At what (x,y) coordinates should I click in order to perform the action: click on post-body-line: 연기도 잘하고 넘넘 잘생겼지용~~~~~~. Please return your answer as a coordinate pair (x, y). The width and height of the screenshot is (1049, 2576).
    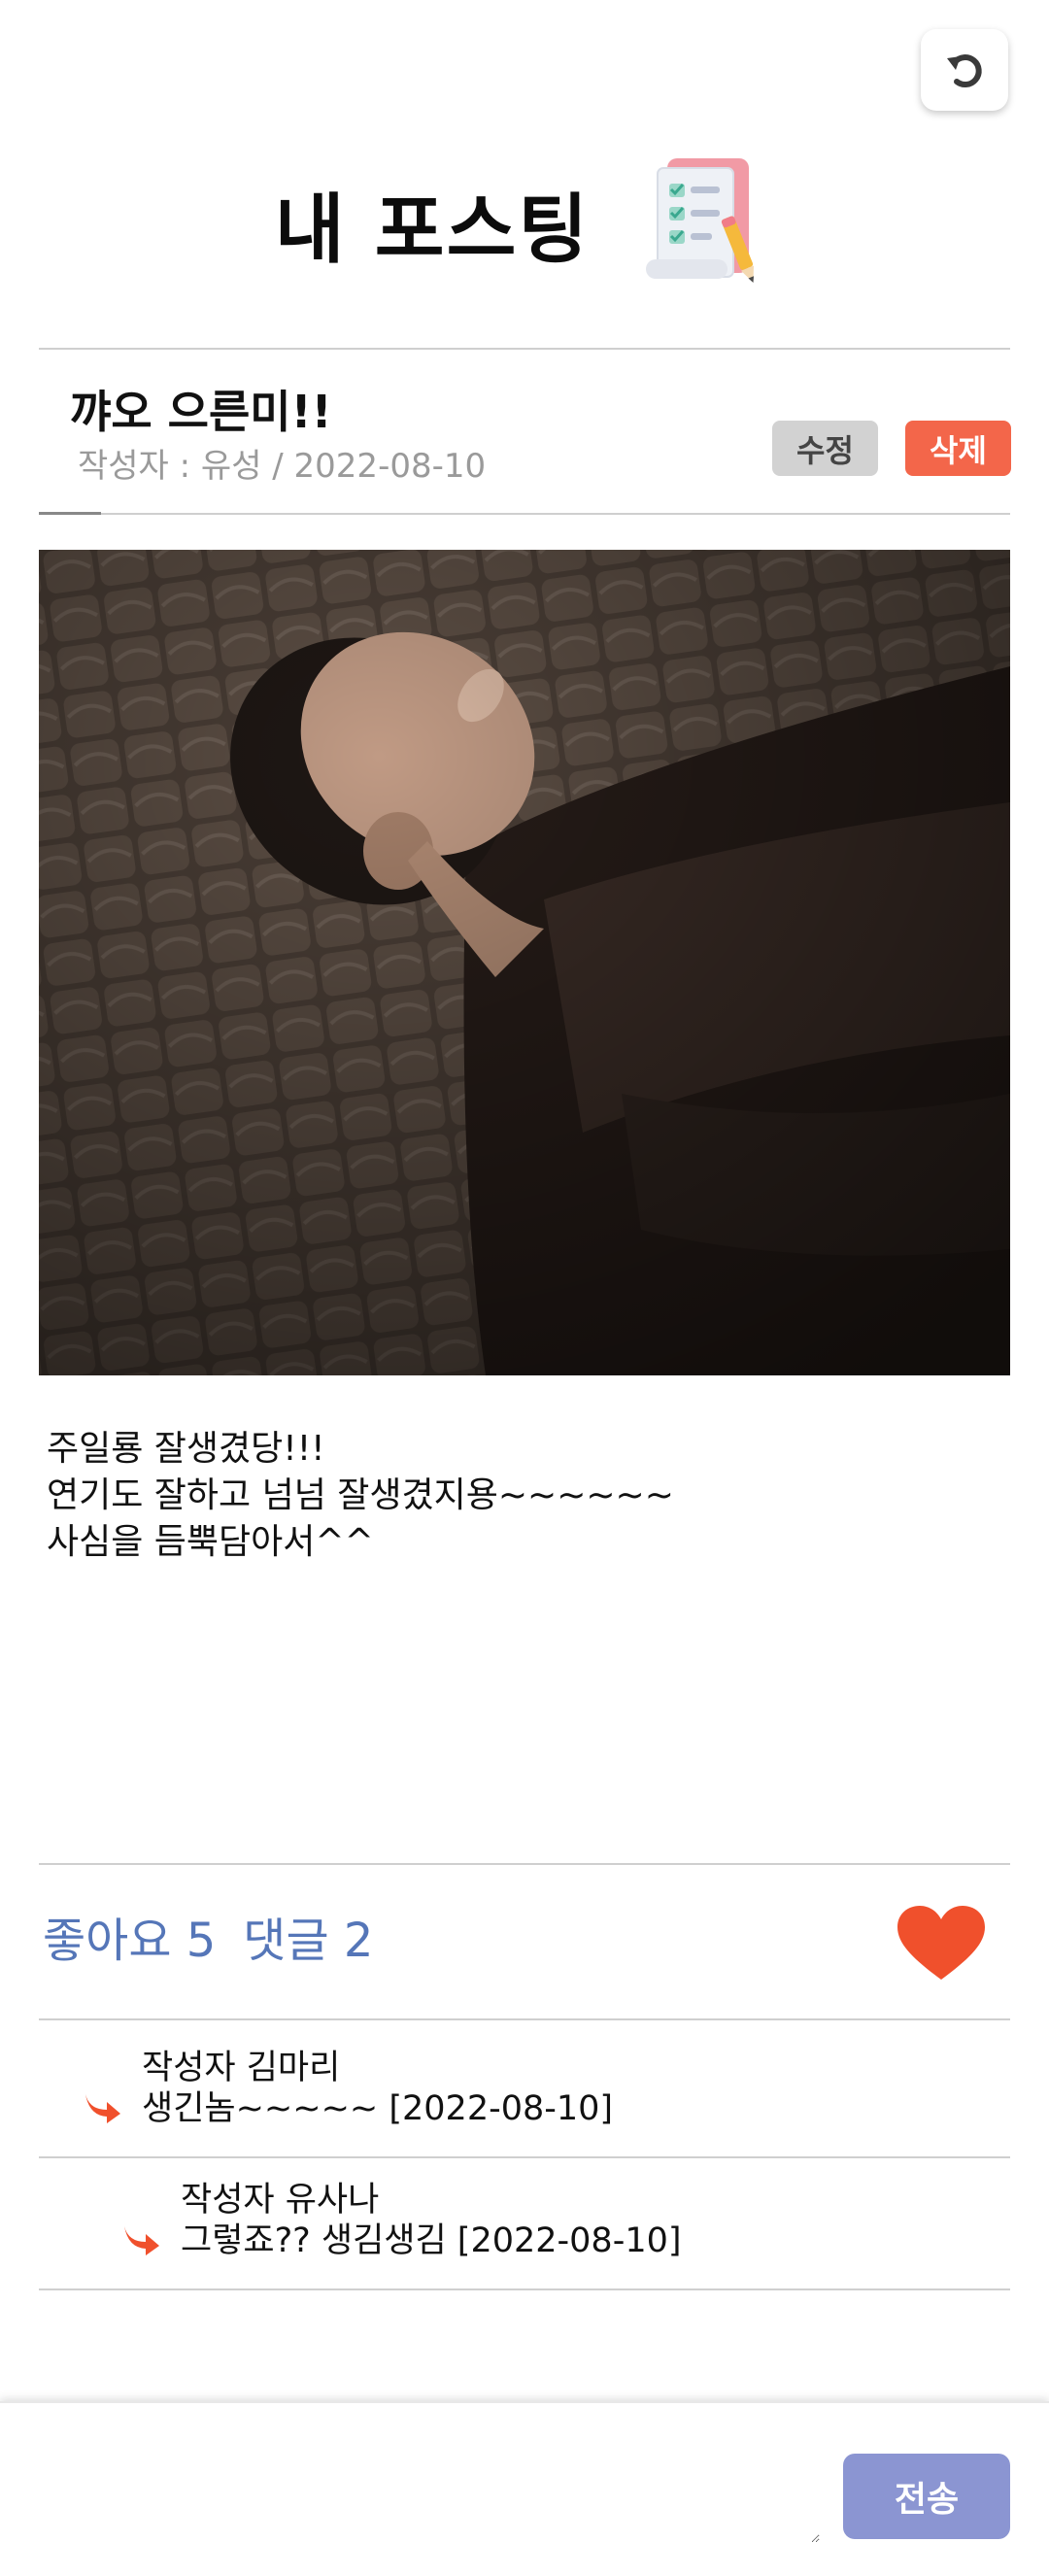
    Looking at the image, I should click on (360, 1495).